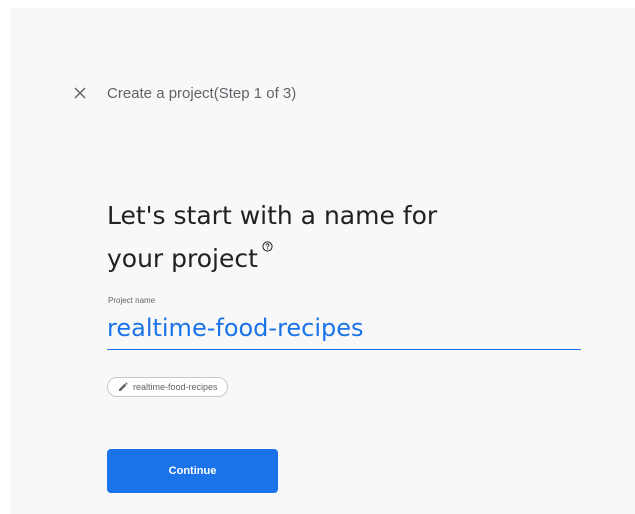 This screenshot has height=514, width=635. What do you see at coordinates (182, 258) in the screenshot?
I see `heading-line-2-text: your project` at bounding box center [182, 258].